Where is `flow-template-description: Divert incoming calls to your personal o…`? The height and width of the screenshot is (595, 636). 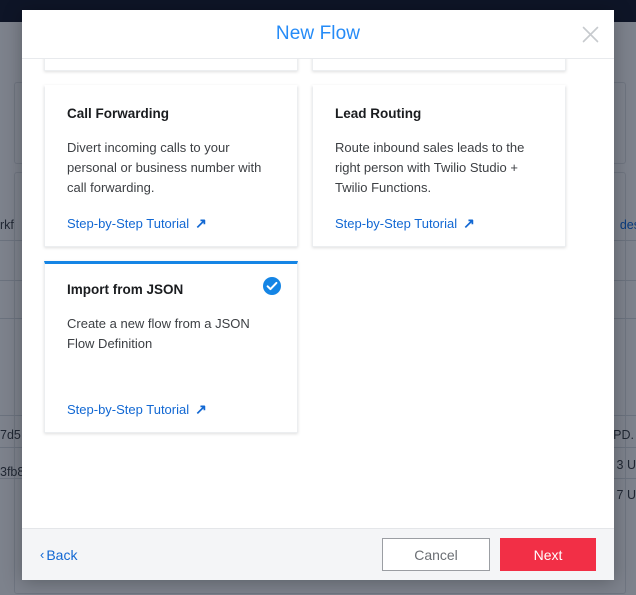
flow-template-description: Divert incoming calls to your personal o… is located at coordinates (164, 168).